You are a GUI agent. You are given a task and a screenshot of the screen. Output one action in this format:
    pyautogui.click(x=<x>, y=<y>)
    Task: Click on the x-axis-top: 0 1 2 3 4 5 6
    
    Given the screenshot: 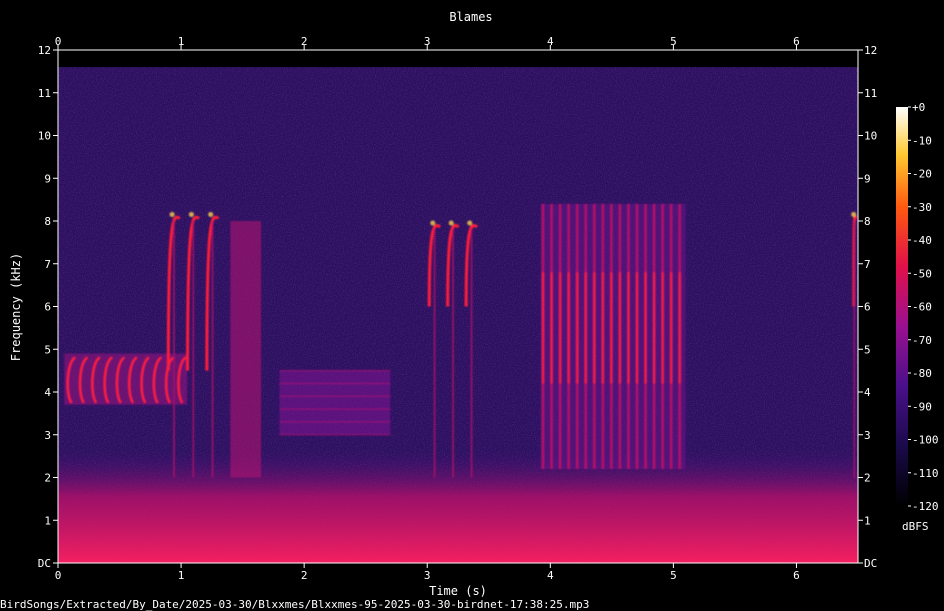 What is the action you would take?
    pyautogui.click(x=427, y=42)
    